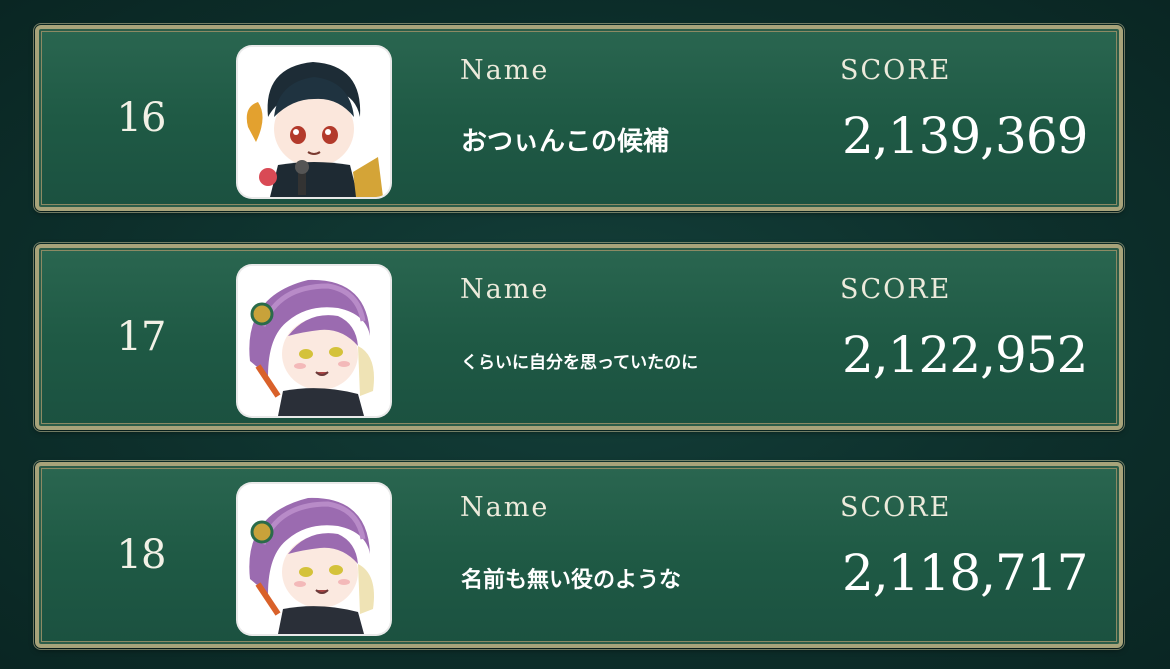 This screenshot has width=1170, height=669. What do you see at coordinates (141, 555) in the screenshot?
I see `rank-number: 18` at bounding box center [141, 555].